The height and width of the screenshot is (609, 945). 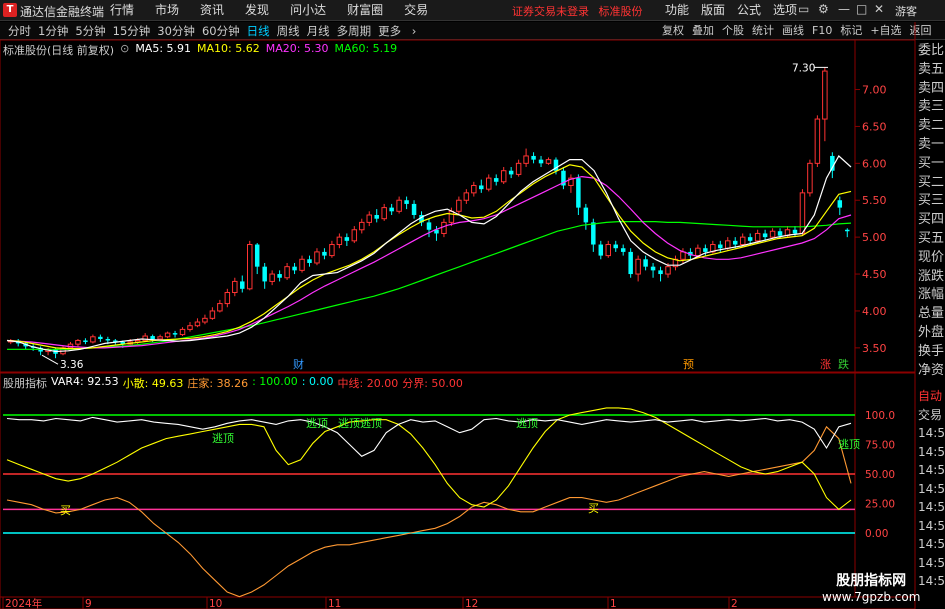 What do you see at coordinates (931, 220) in the screenshot?
I see `side-label: 买四` at bounding box center [931, 220].